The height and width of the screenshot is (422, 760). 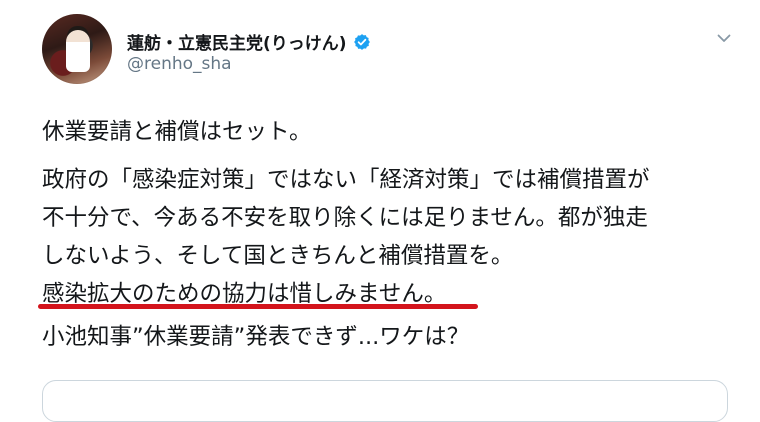 I want to click on red-highlight-underline, so click(x=258, y=306).